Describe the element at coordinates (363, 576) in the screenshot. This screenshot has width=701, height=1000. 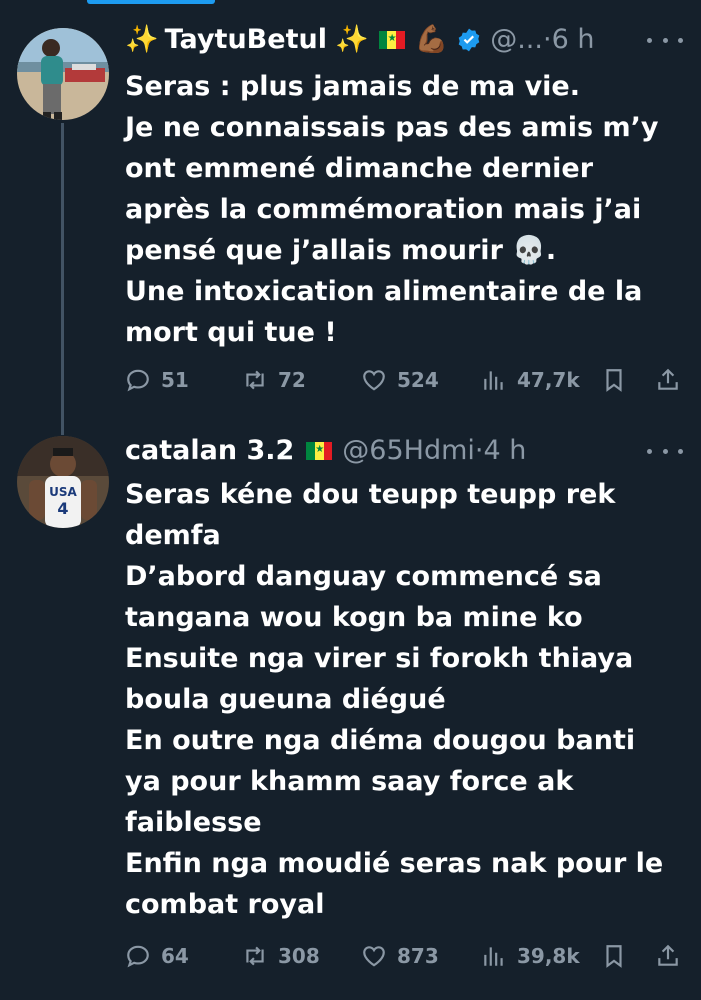
I see `tweet-line: D’abord danguay commencé sa` at that location.